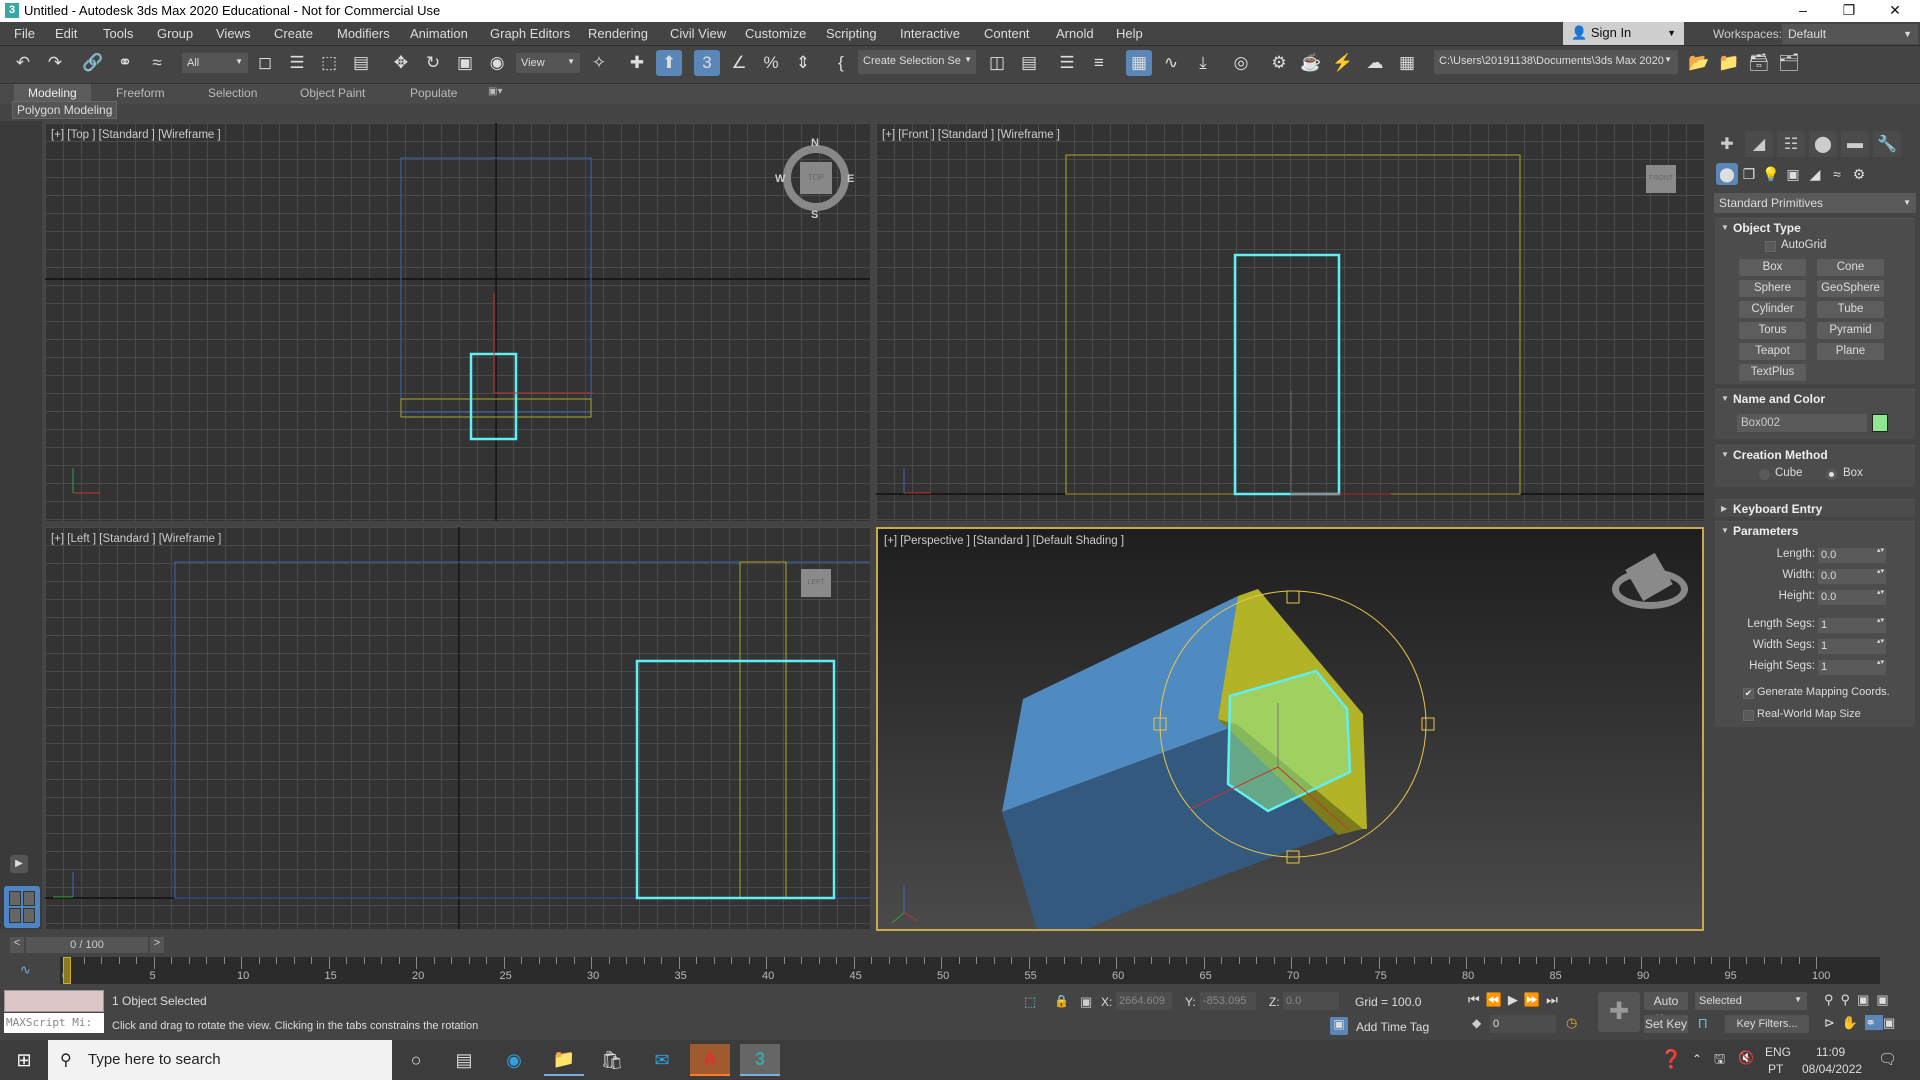 This screenshot has width=1920, height=1080. What do you see at coordinates (1855, 144) in the screenshot?
I see `display-tab-icon: ▬` at bounding box center [1855, 144].